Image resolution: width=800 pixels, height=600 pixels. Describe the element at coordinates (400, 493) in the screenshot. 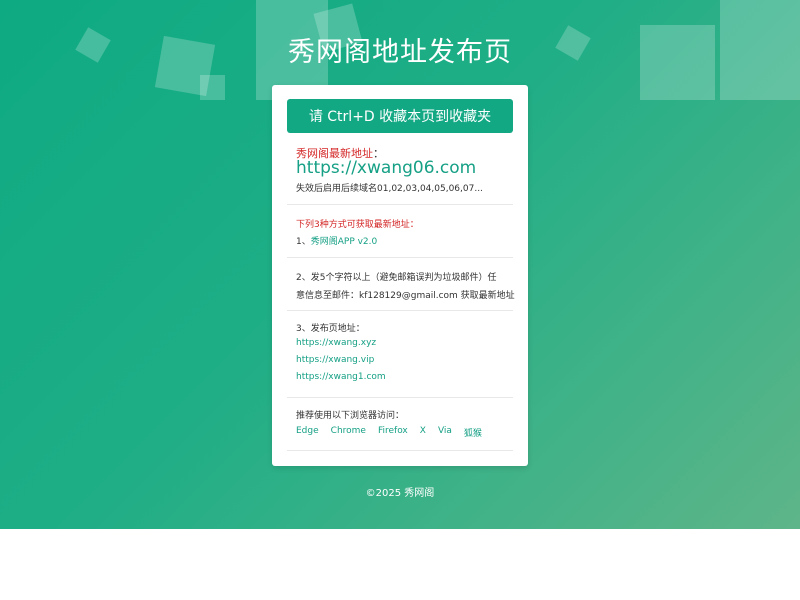

I see `footer-copyright: ©2025 秀网阁` at that location.